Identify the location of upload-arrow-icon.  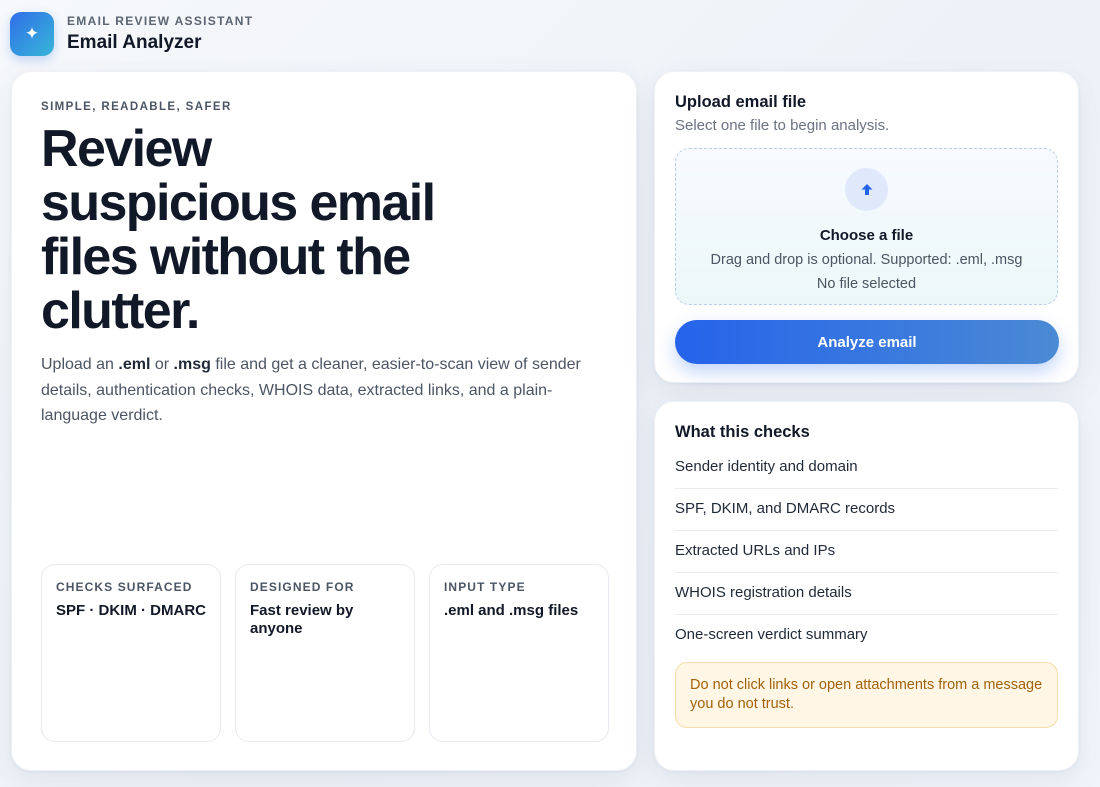
(866, 189).